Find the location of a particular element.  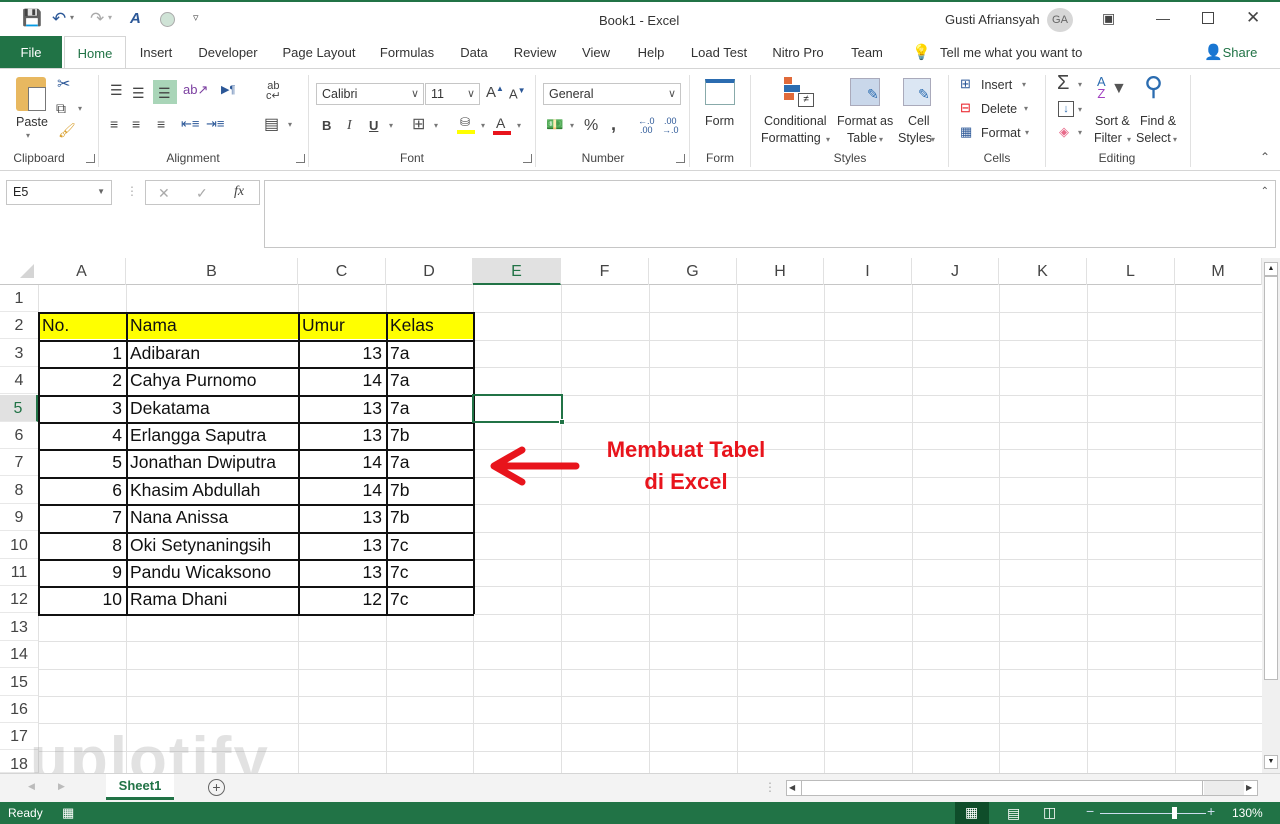

number-launcher-icon is located at coordinates (680, 158).